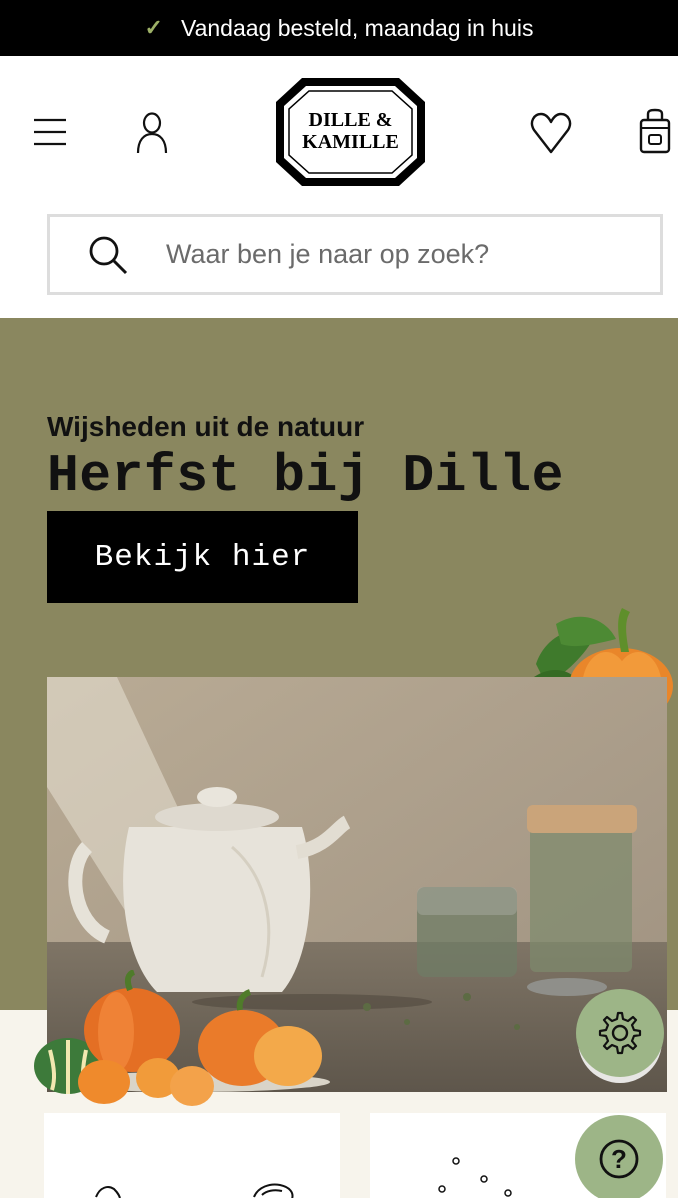  I want to click on check-icon: ✓, so click(153, 27).